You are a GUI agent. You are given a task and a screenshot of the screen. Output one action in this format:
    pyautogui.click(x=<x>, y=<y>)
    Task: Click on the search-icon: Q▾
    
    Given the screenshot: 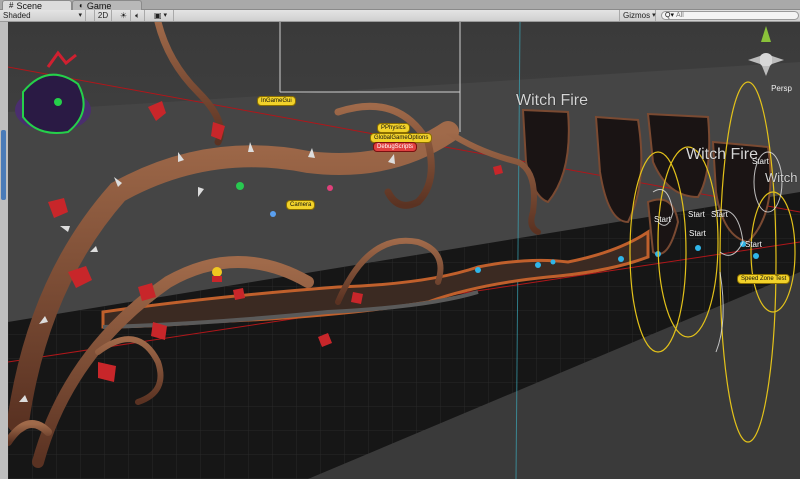 What is the action you would take?
    pyautogui.click(x=669, y=15)
    